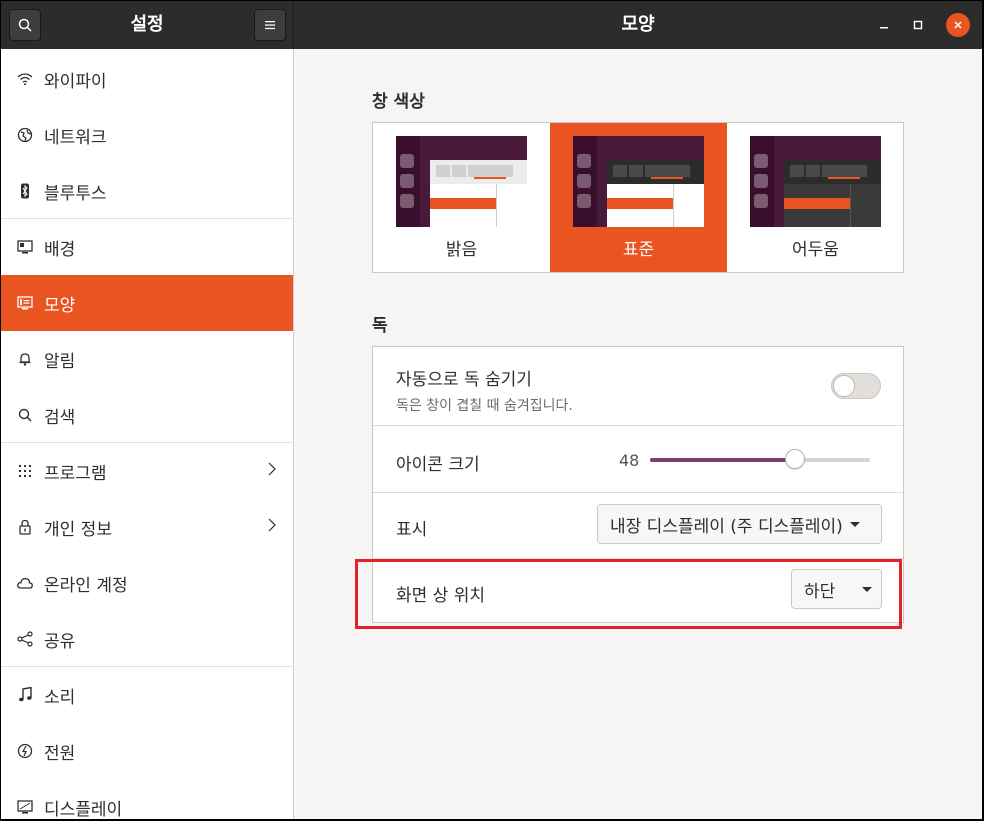 Image resolution: width=984 pixels, height=821 pixels. What do you see at coordinates (147, 359) in the screenshot?
I see `sidebar-item-notifications: 알림` at bounding box center [147, 359].